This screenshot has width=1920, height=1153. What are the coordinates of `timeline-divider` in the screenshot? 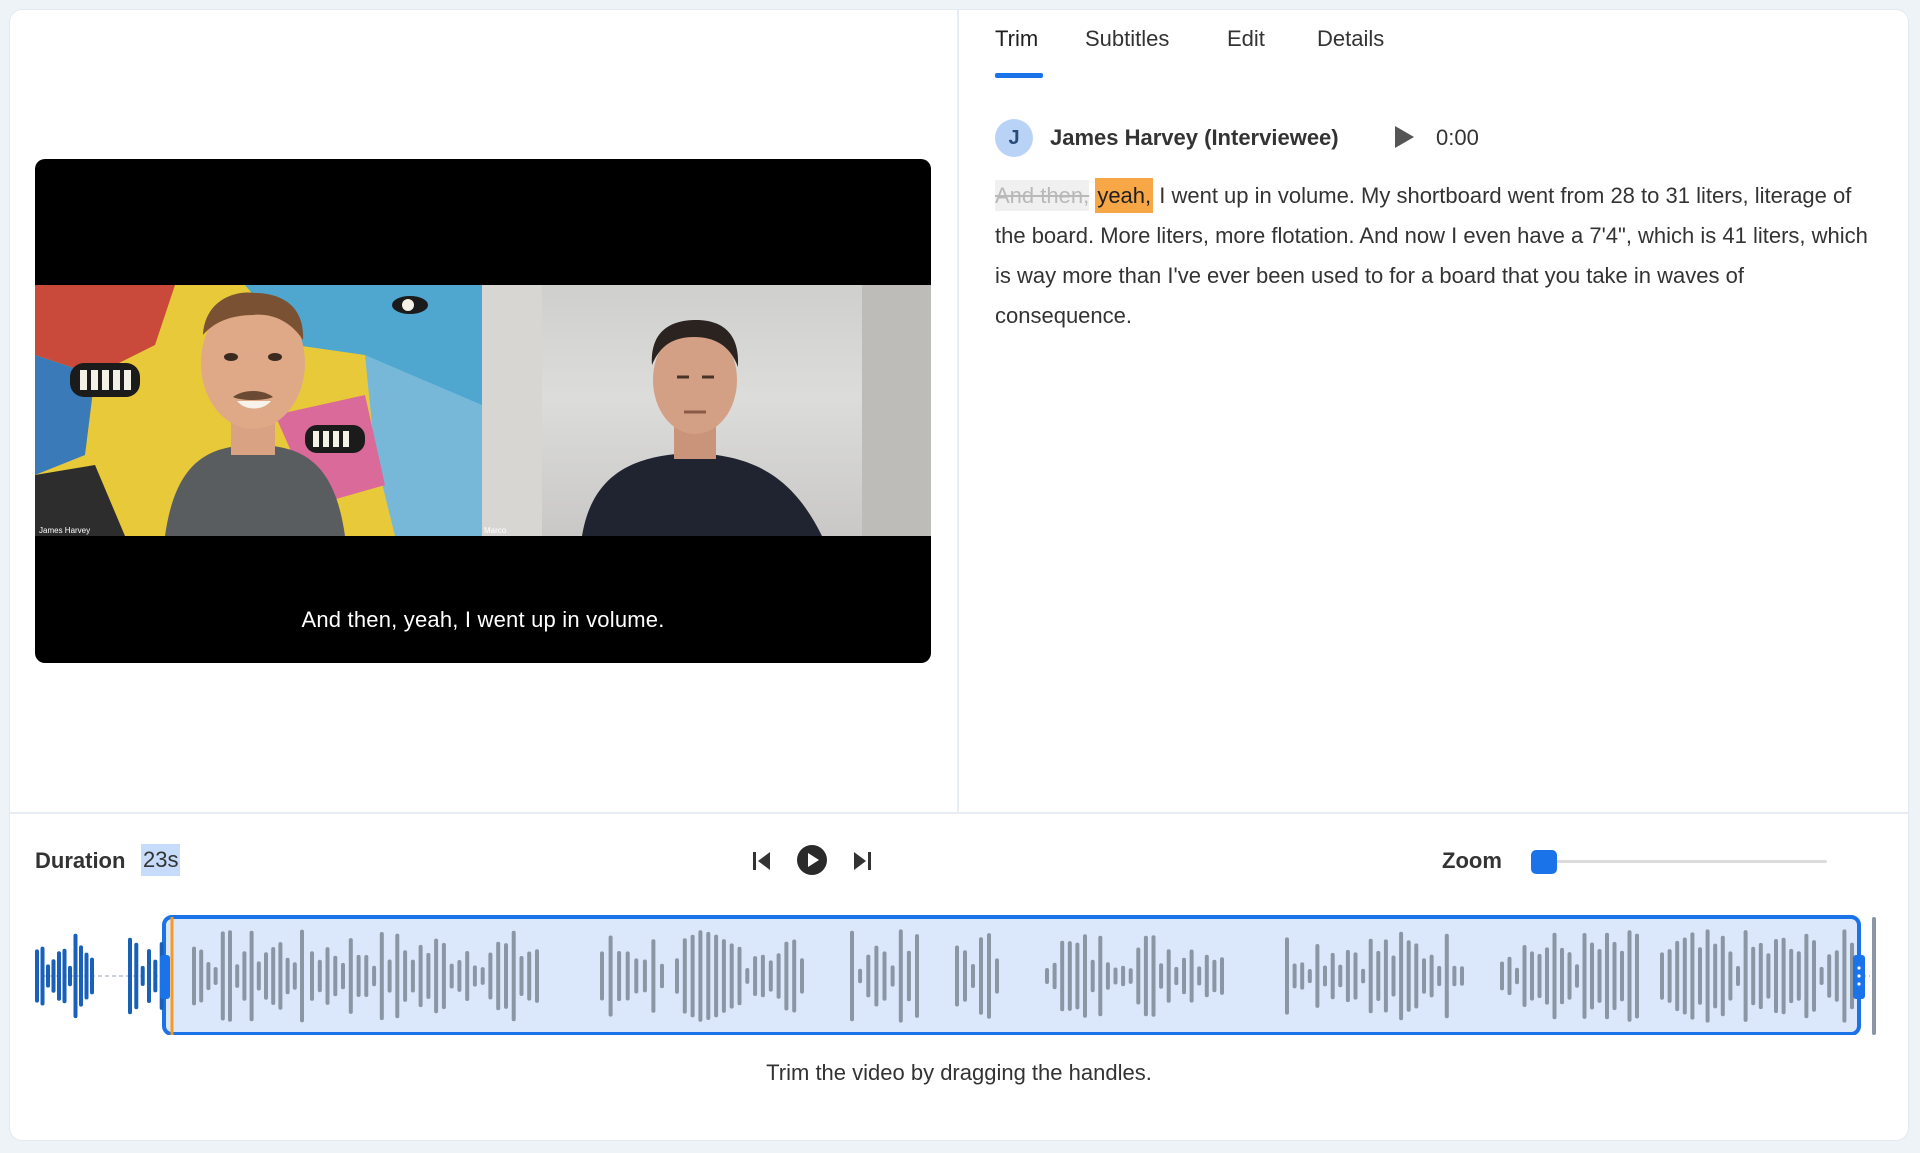 It's located at (959, 813).